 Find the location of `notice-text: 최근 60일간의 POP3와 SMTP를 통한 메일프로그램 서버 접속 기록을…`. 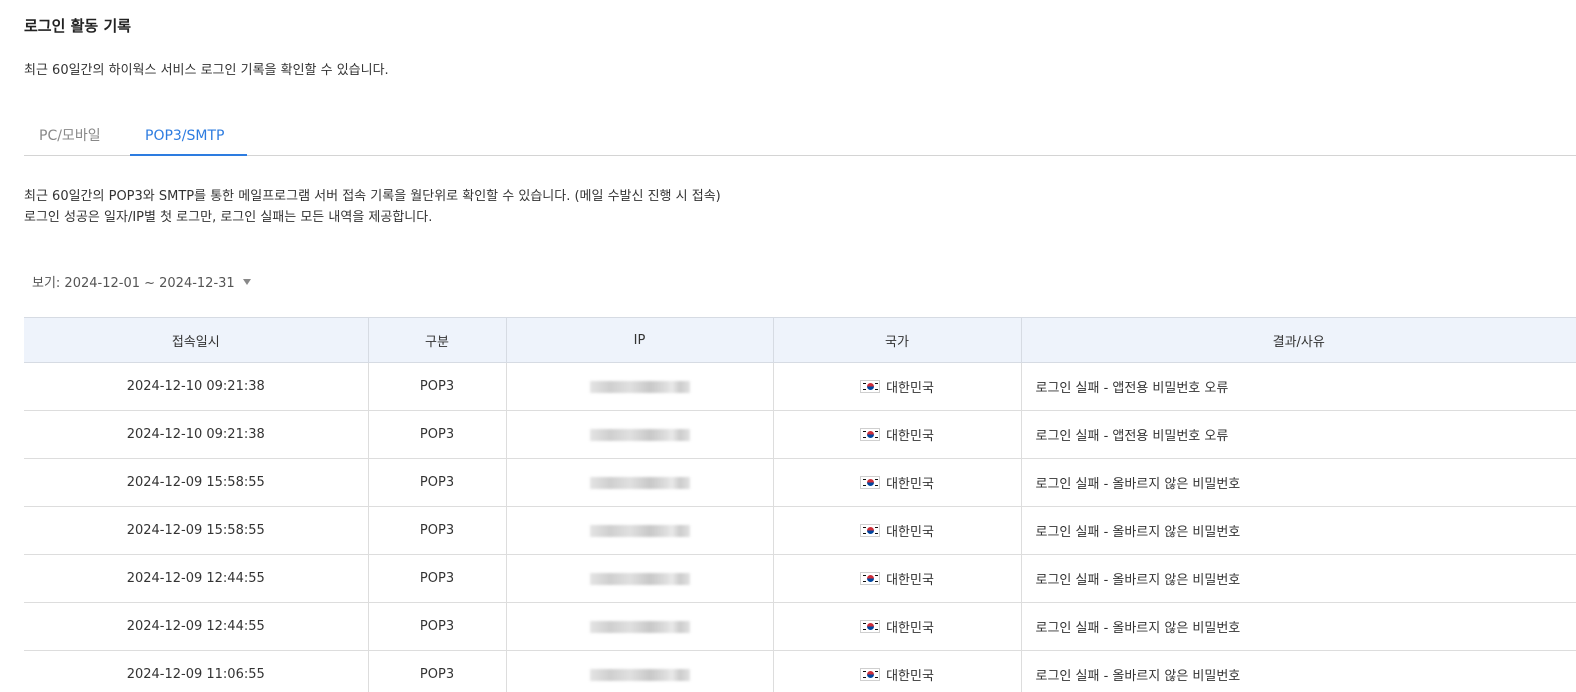

notice-text: 최근 60일간의 POP3와 SMTP를 통한 메일프로그램 서버 접속 기록을… is located at coordinates (372, 207).